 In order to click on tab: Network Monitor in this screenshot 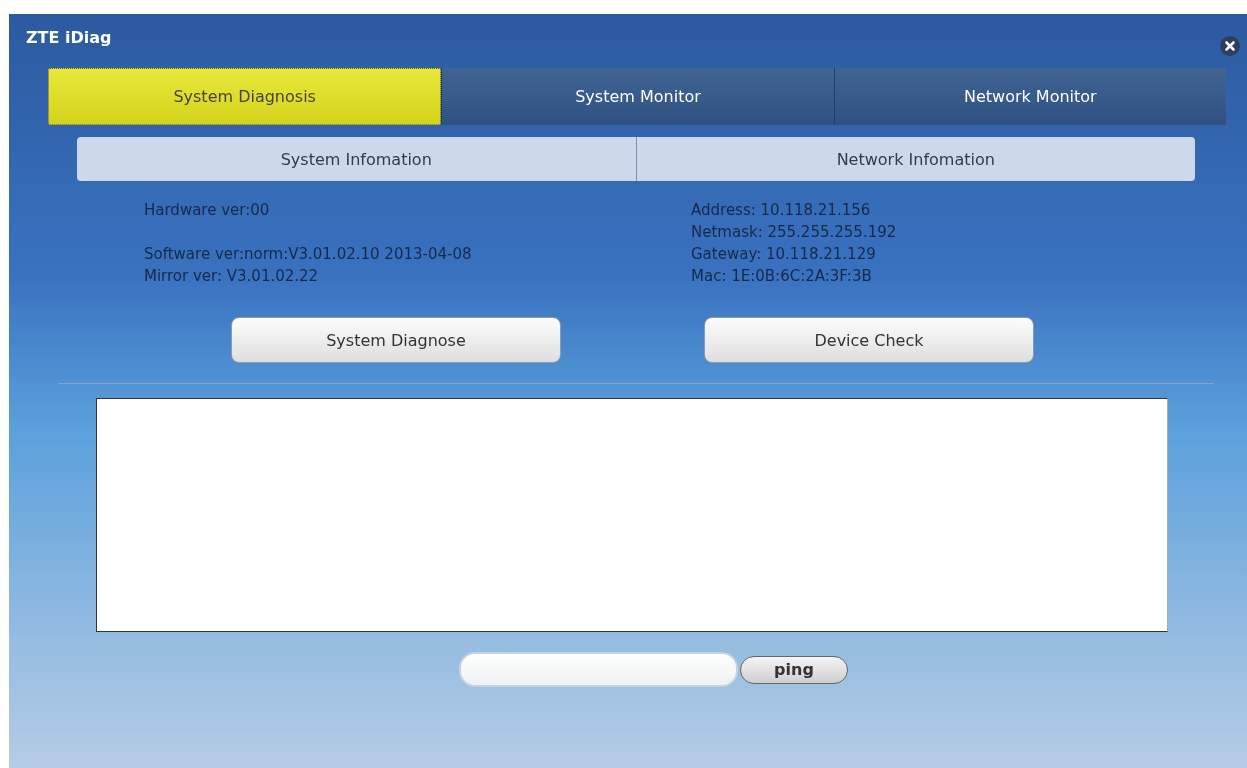, I will do `click(1029, 96)`.